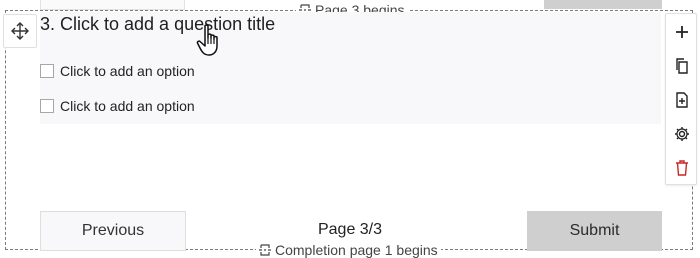  Describe the element at coordinates (207, 40) in the screenshot. I see `hand-cursor-icon` at that location.